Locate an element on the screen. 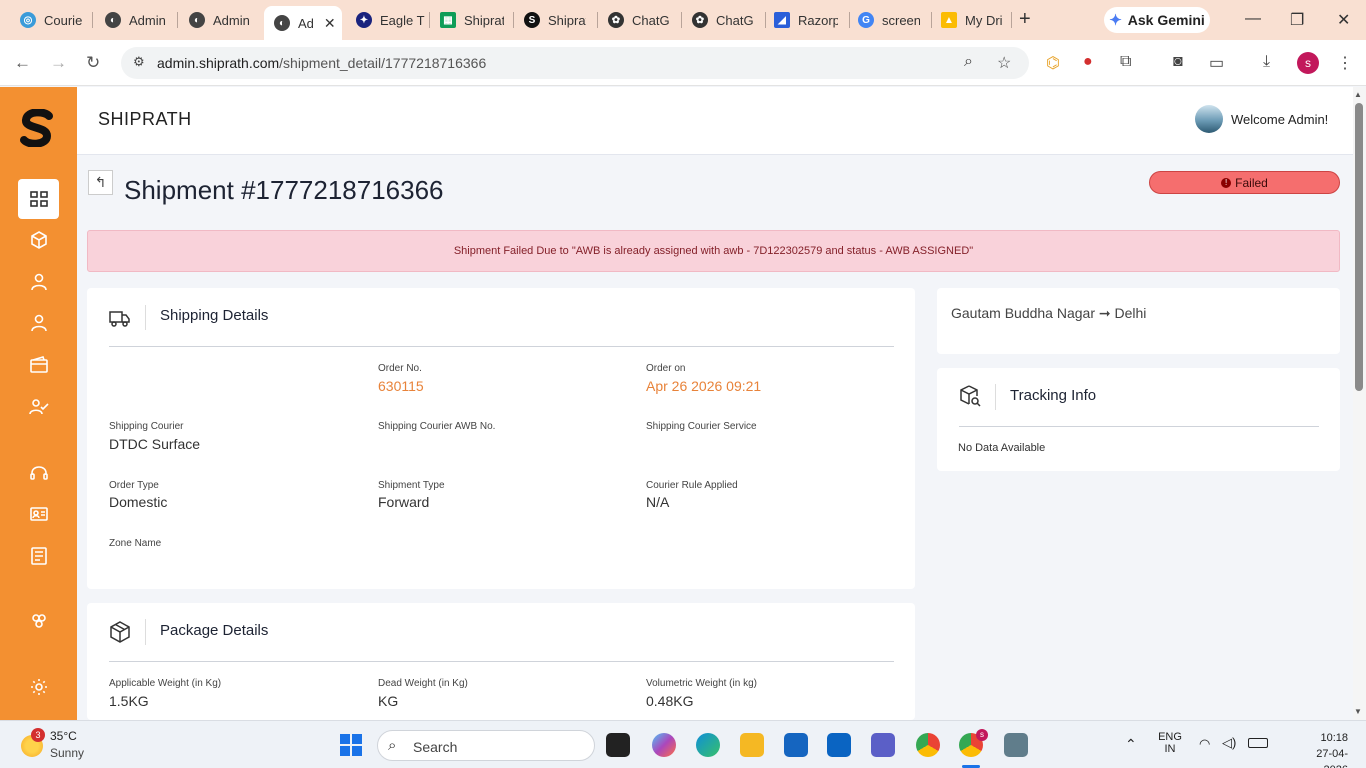 The image size is (1366, 768). window-close-icon: ✕ is located at coordinates (1343, 20).